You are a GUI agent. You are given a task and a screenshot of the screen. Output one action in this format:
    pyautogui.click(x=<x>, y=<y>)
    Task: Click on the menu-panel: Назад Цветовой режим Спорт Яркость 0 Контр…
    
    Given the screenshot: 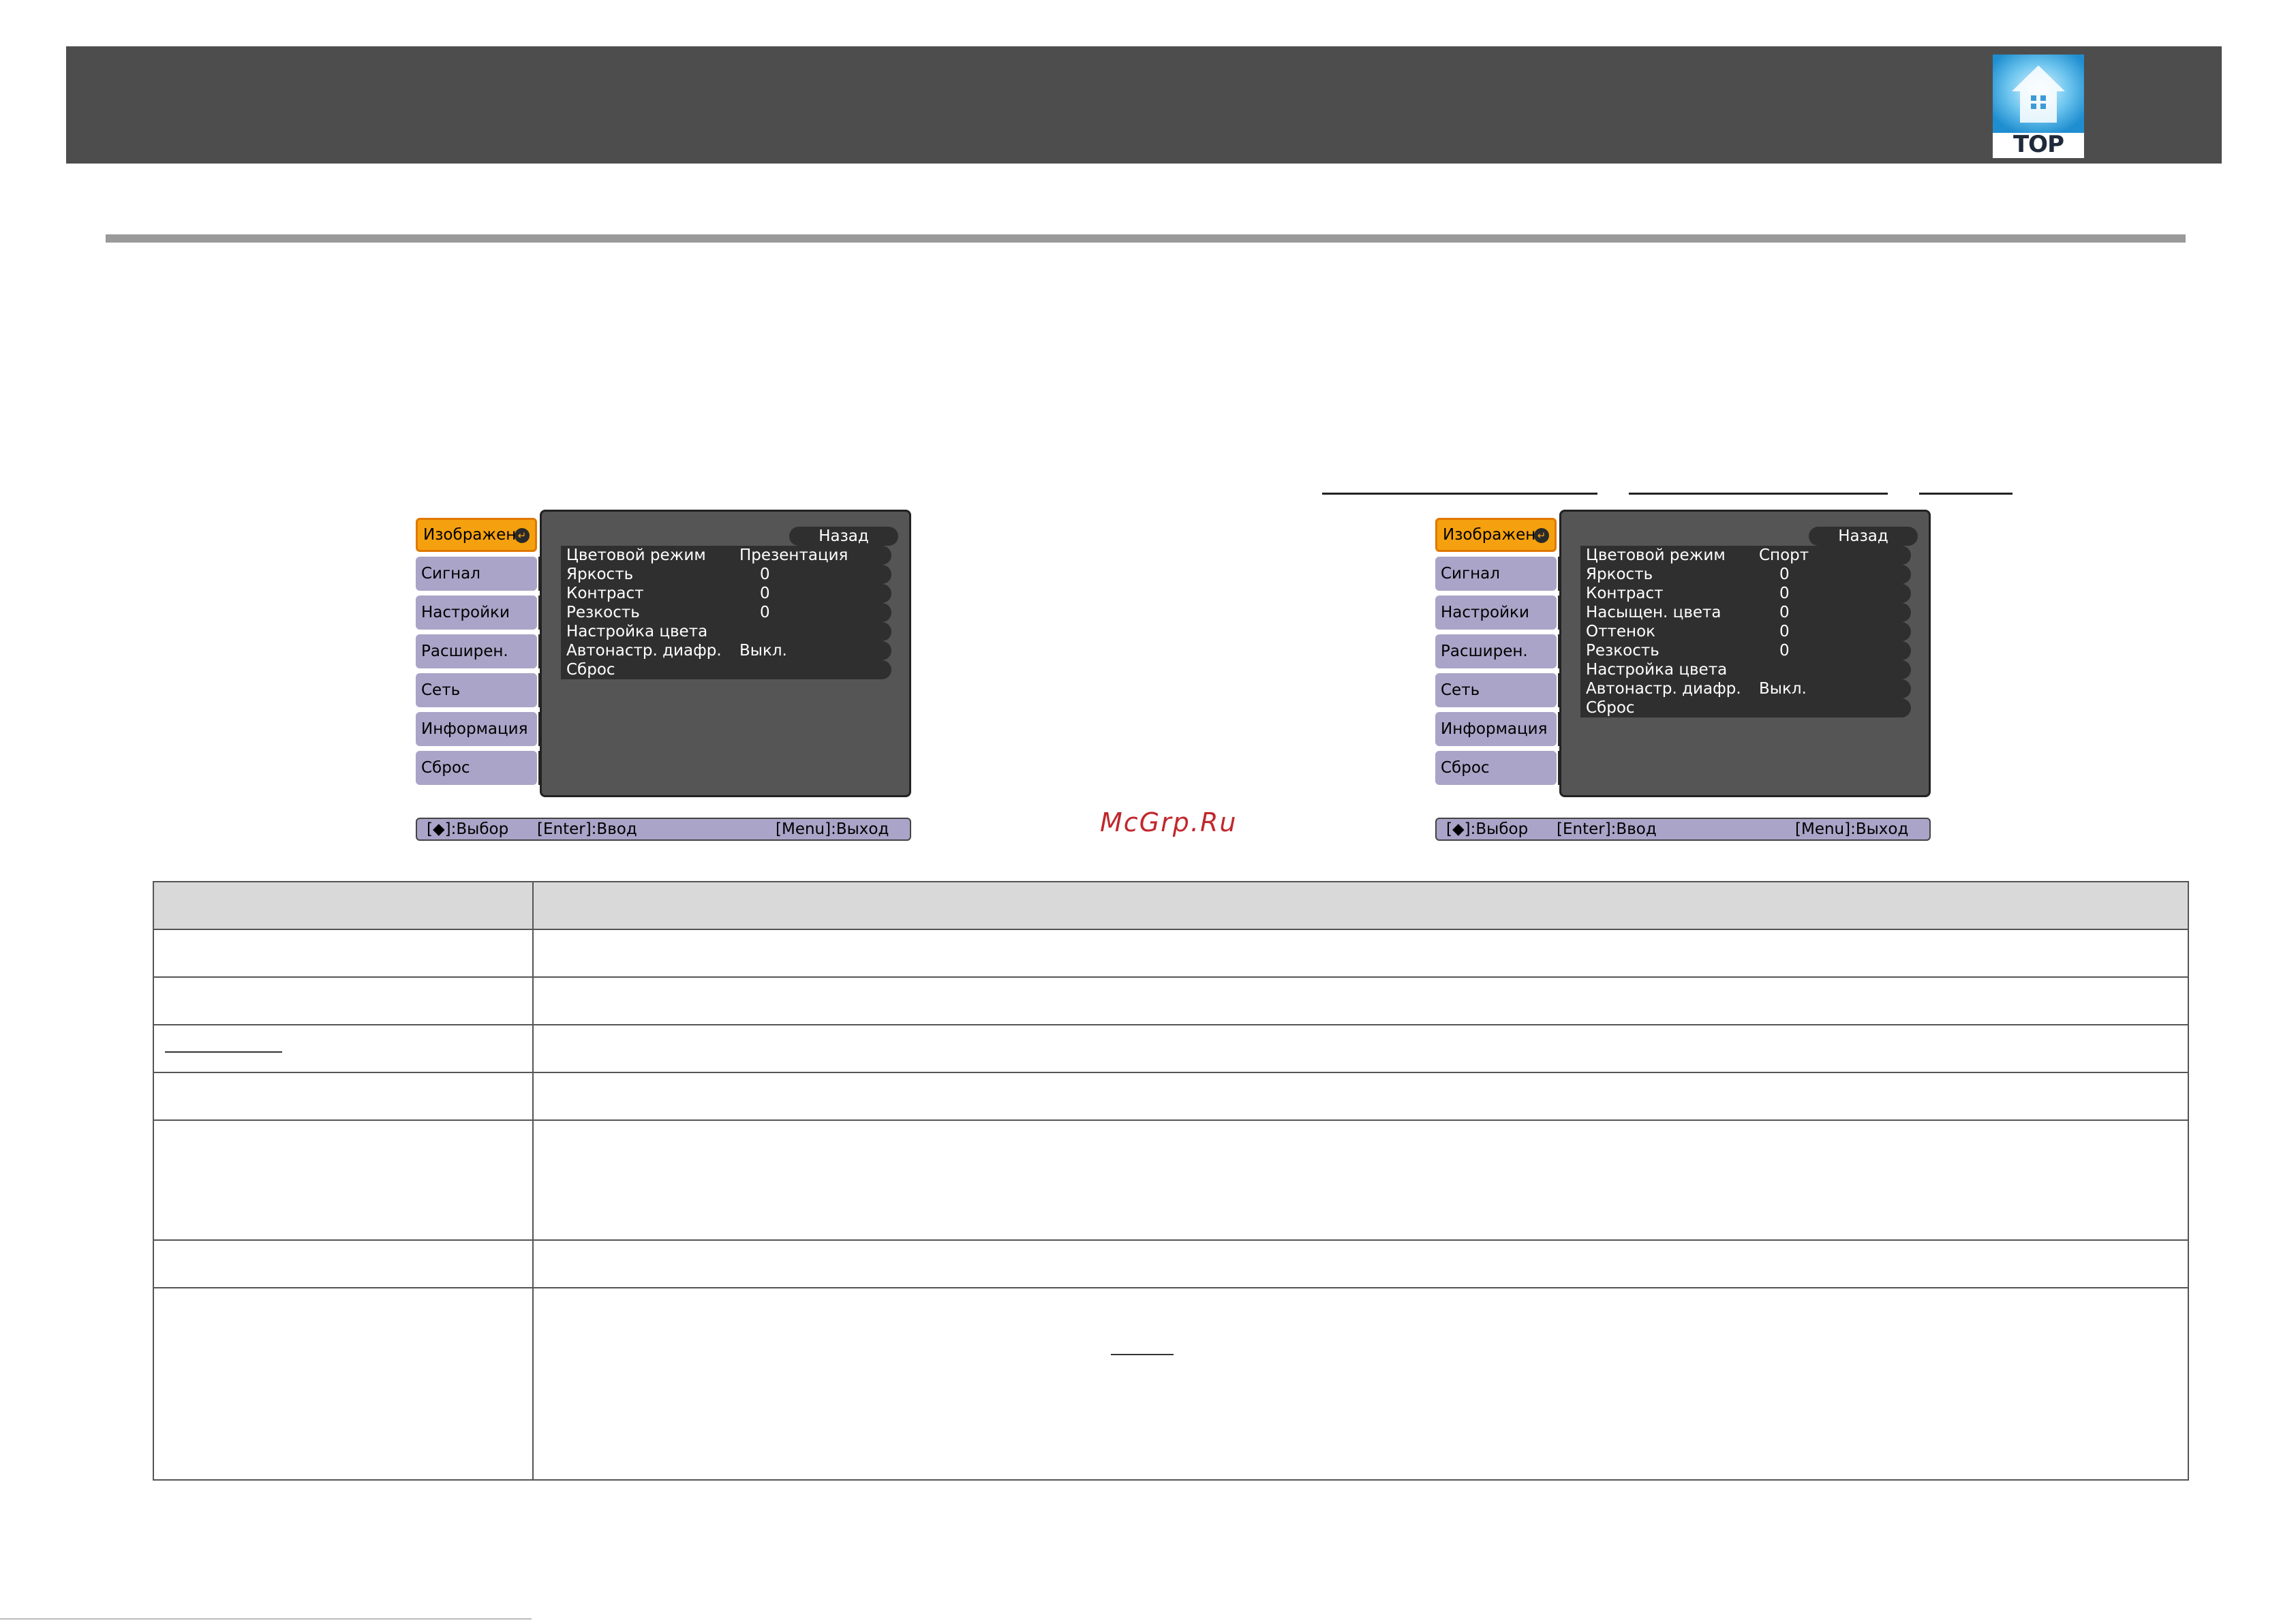 What is the action you would take?
    pyautogui.click(x=1745, y=653)
    